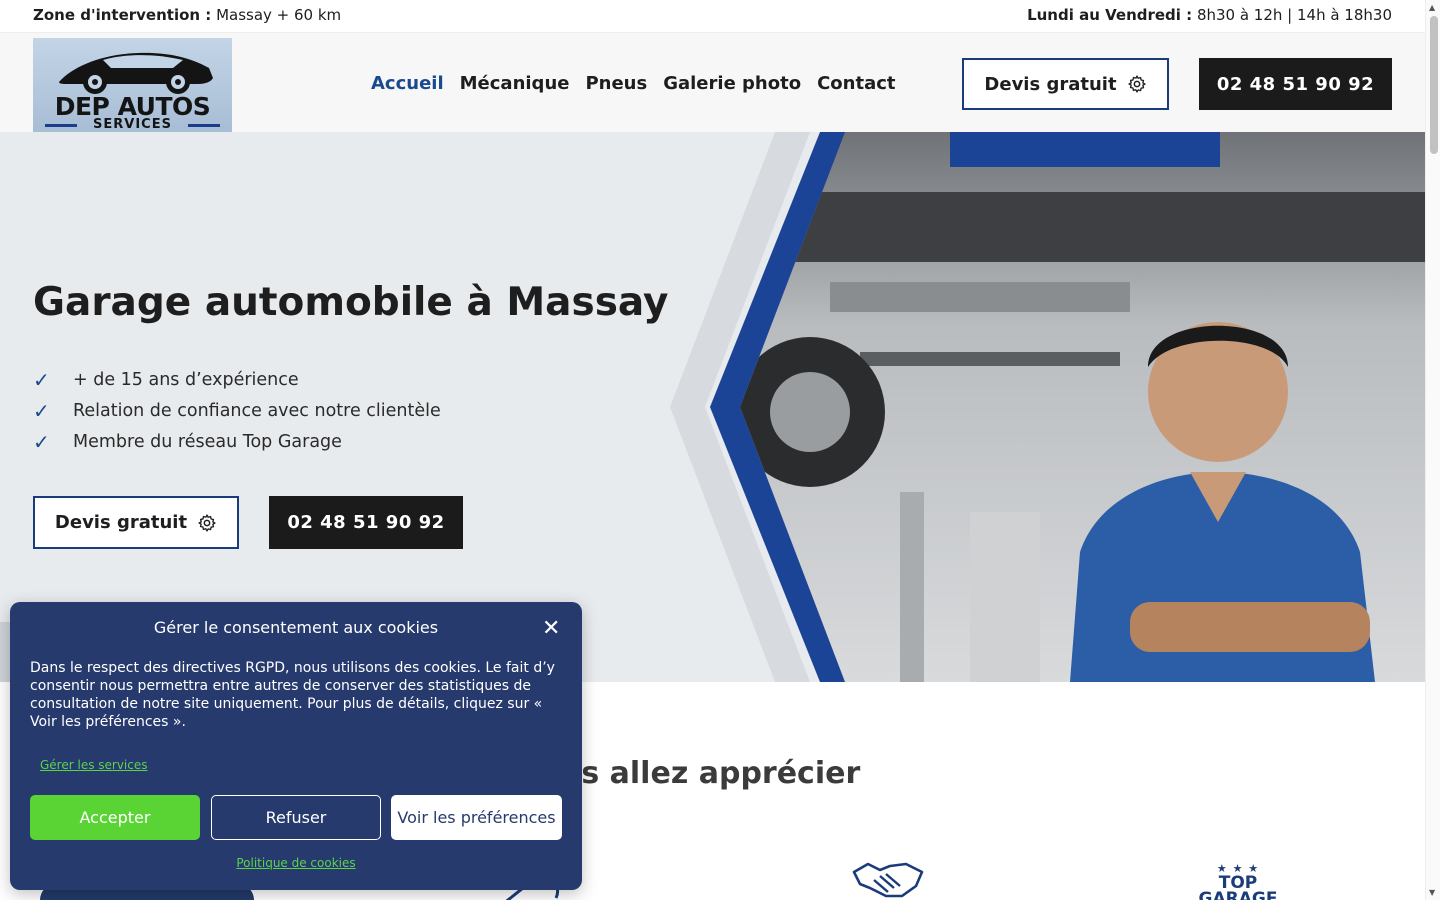 The image size is (1440, 900). What do you see at coordinates (115, 817) in the screenshot?
I see `accept-button: Accepter` at bounding box center [115, 817].